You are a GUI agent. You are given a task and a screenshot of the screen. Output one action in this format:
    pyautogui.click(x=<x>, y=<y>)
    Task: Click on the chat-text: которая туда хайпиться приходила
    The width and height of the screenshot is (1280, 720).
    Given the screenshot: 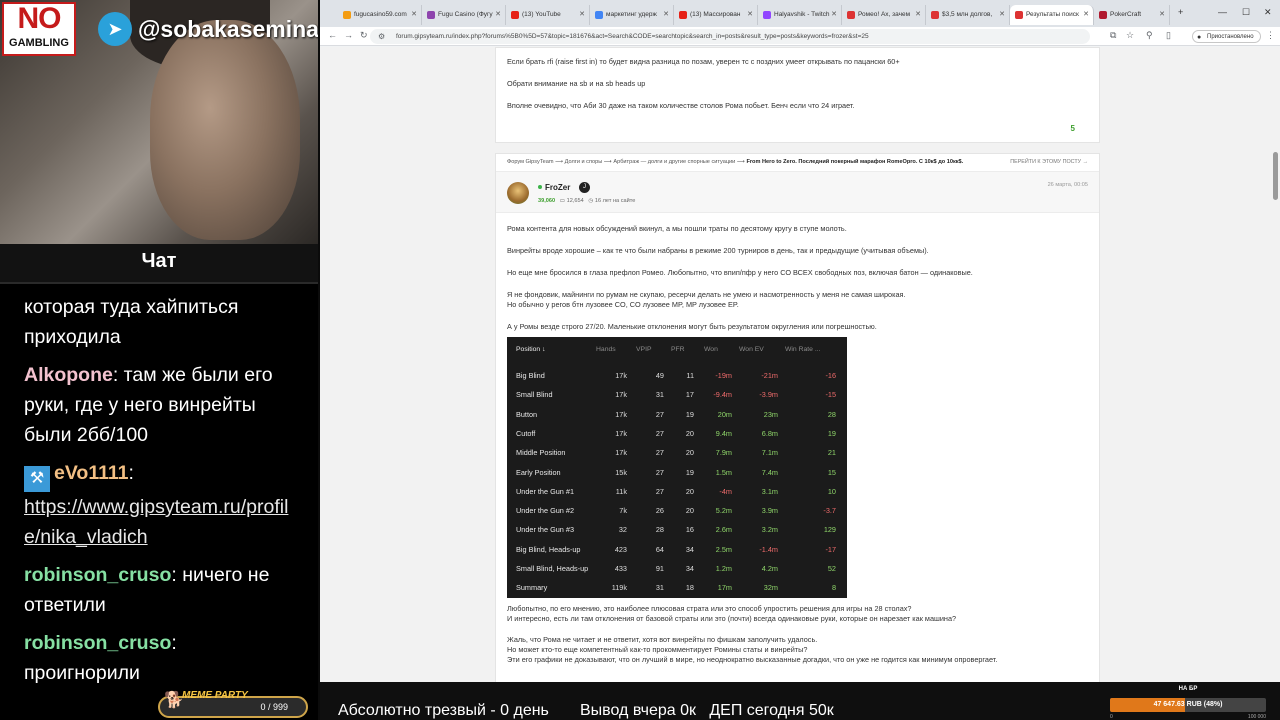 What is the action you would take?
    pyautogui.click(x=131, y=322)
    